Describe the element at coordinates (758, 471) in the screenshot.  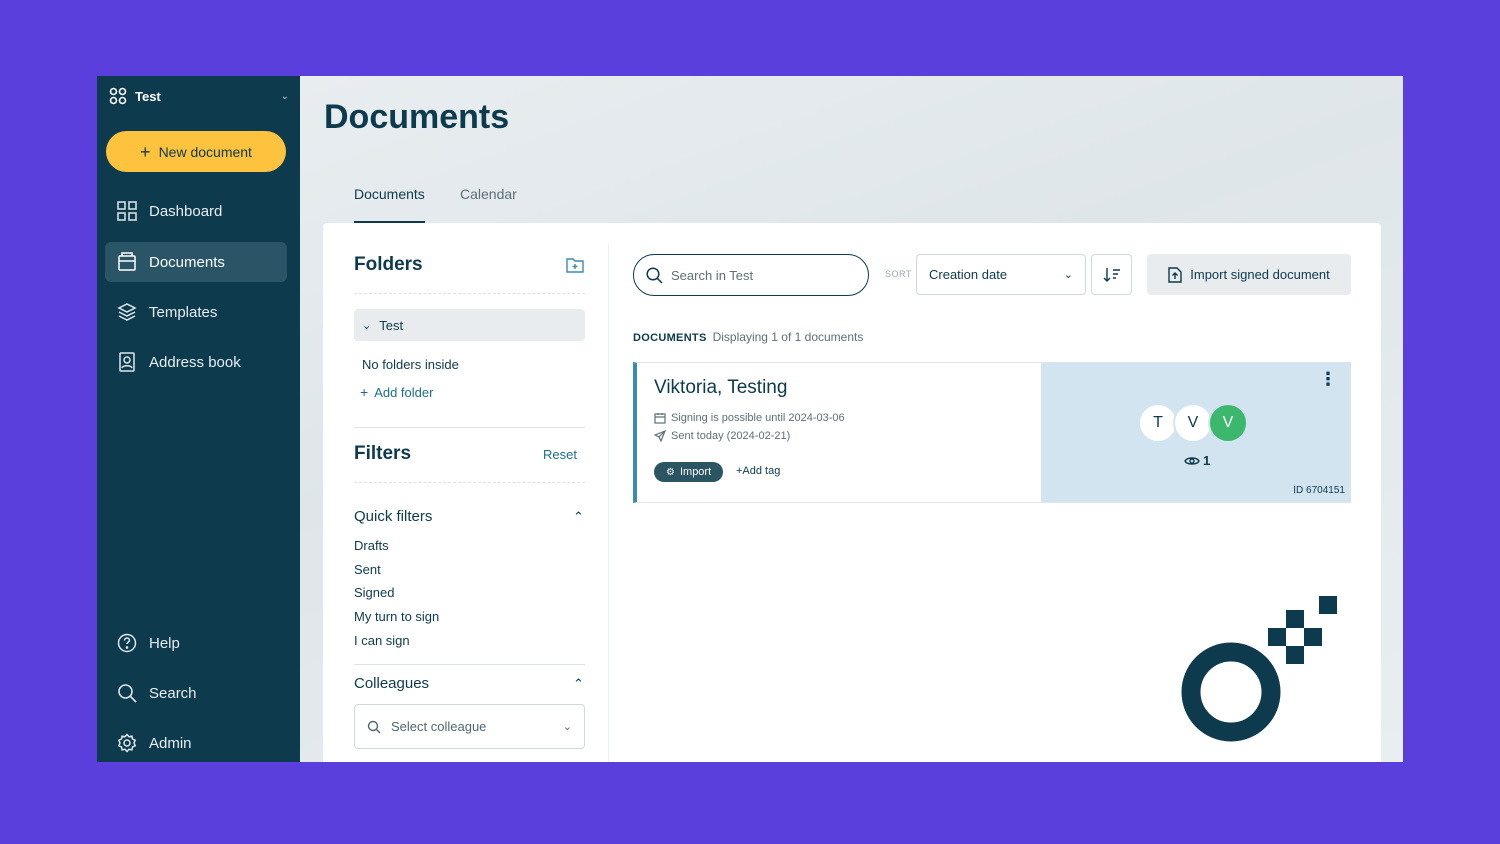
I see `add-tag-button: +Add tag` at that location.